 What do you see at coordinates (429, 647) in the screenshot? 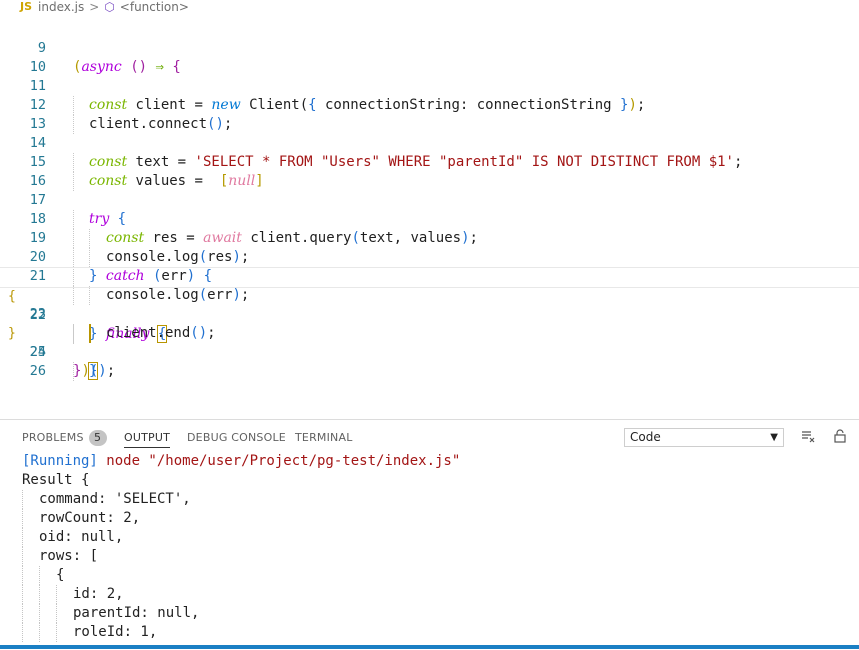
I see `status-bar` at bounding box center [429, 647].